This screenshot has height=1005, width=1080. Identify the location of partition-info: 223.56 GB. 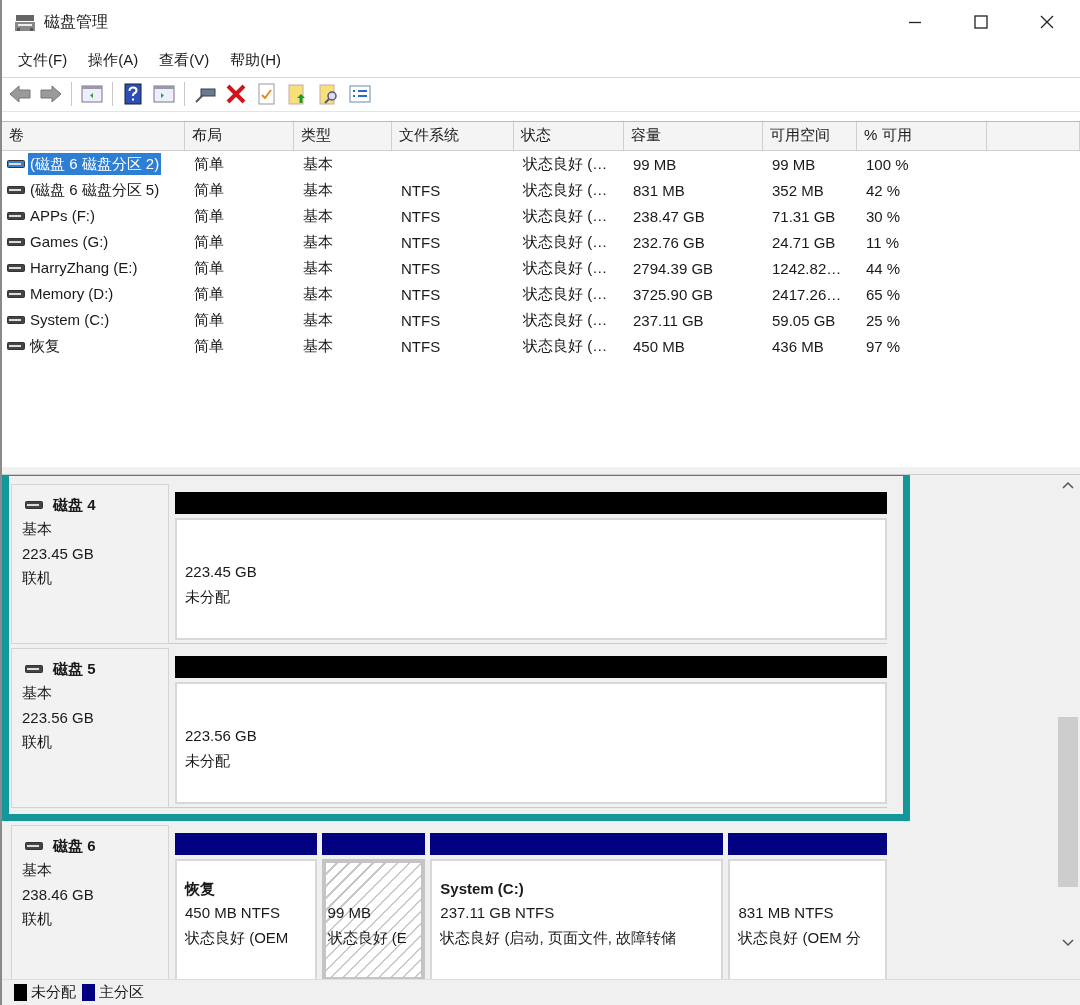
(221, 736).